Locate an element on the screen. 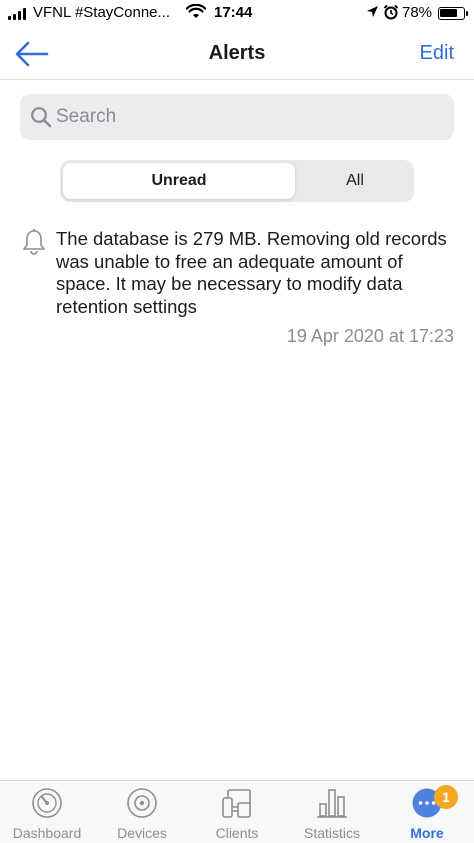 The height and width of the screenshot is (843, 474). tab-devices: Devices is located at coordinates (142, 812).